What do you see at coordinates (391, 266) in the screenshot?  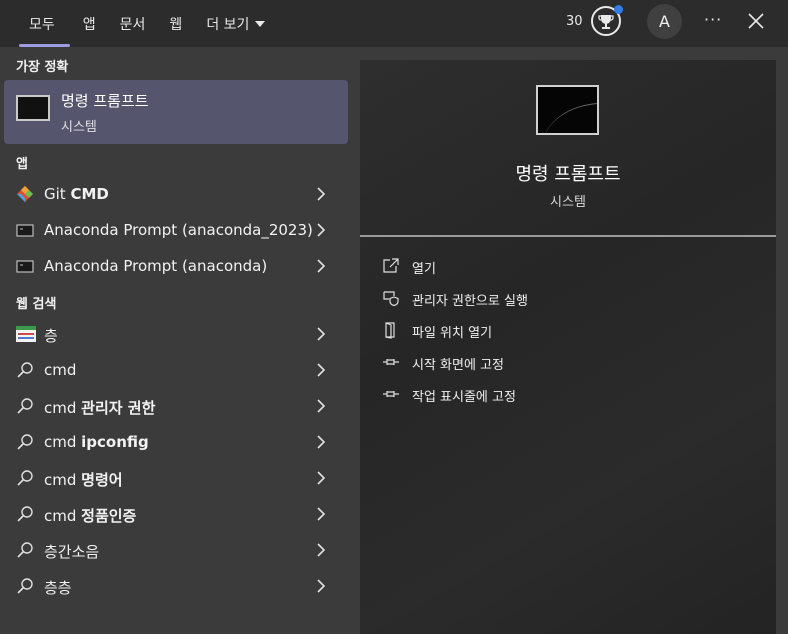 I see `open-icon` at bounding box center [391, 266].